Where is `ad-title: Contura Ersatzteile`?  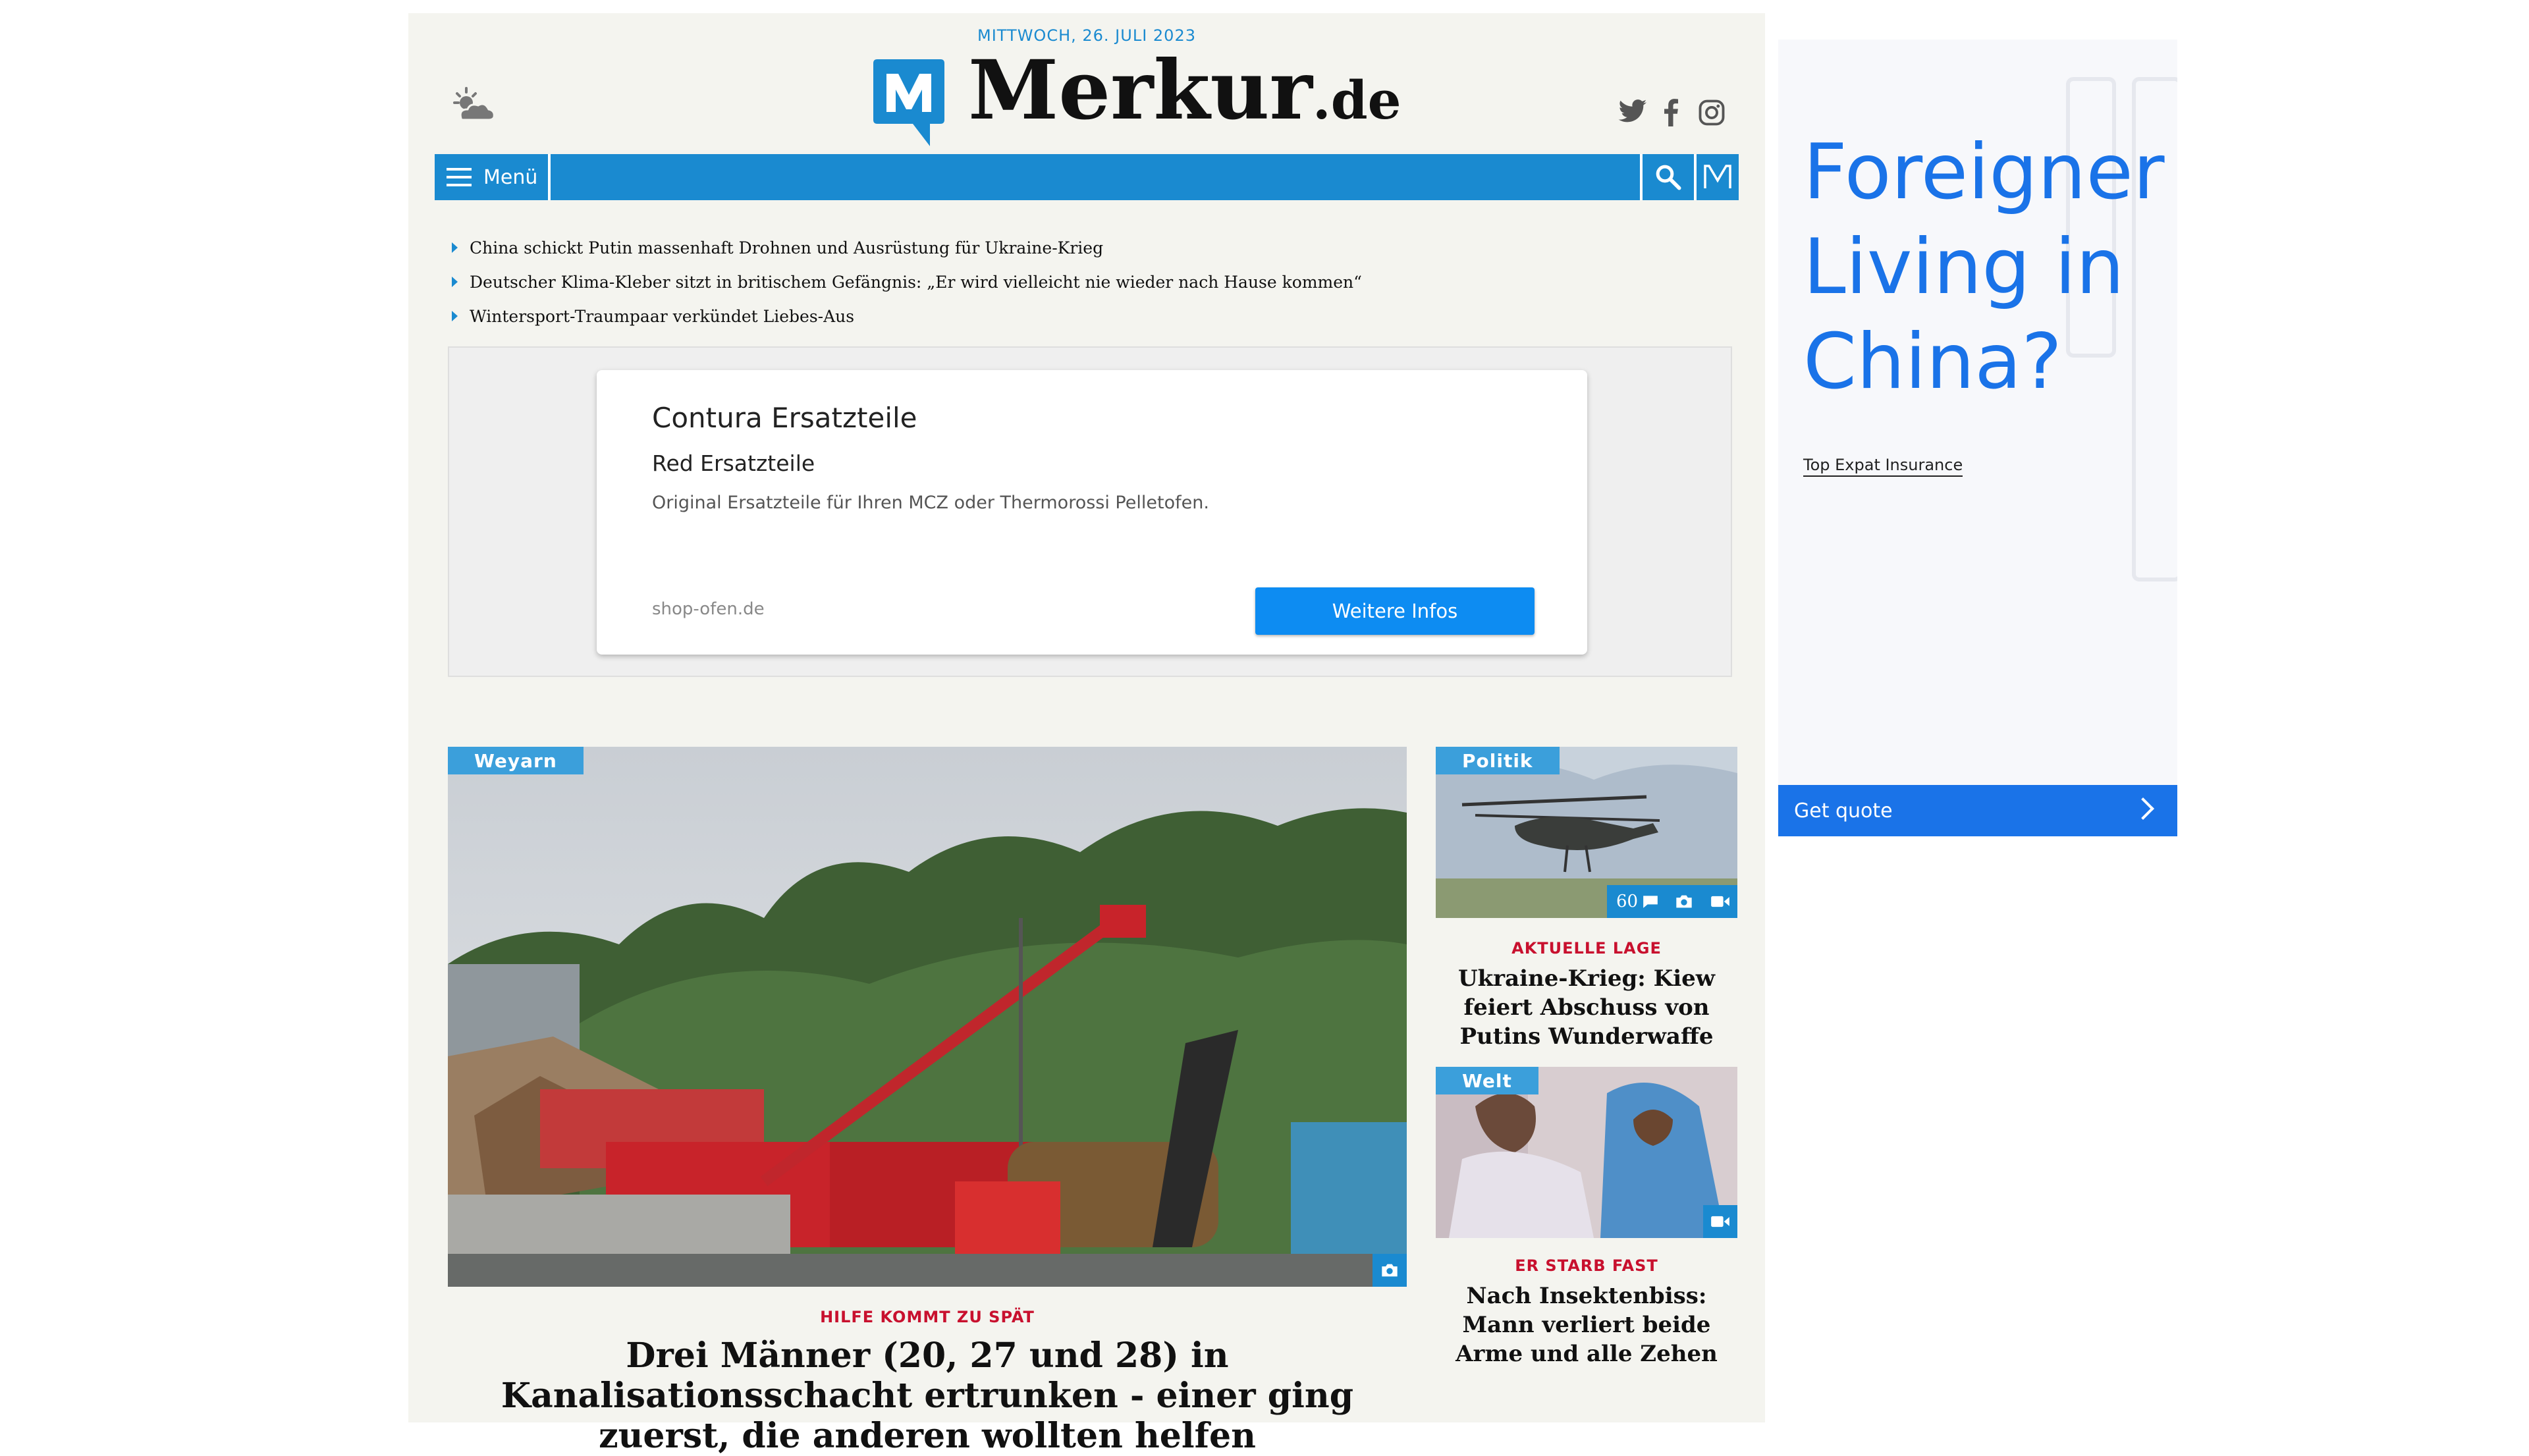 ad-title: Contura Ersatzteile is located at coordinates (784, 418).